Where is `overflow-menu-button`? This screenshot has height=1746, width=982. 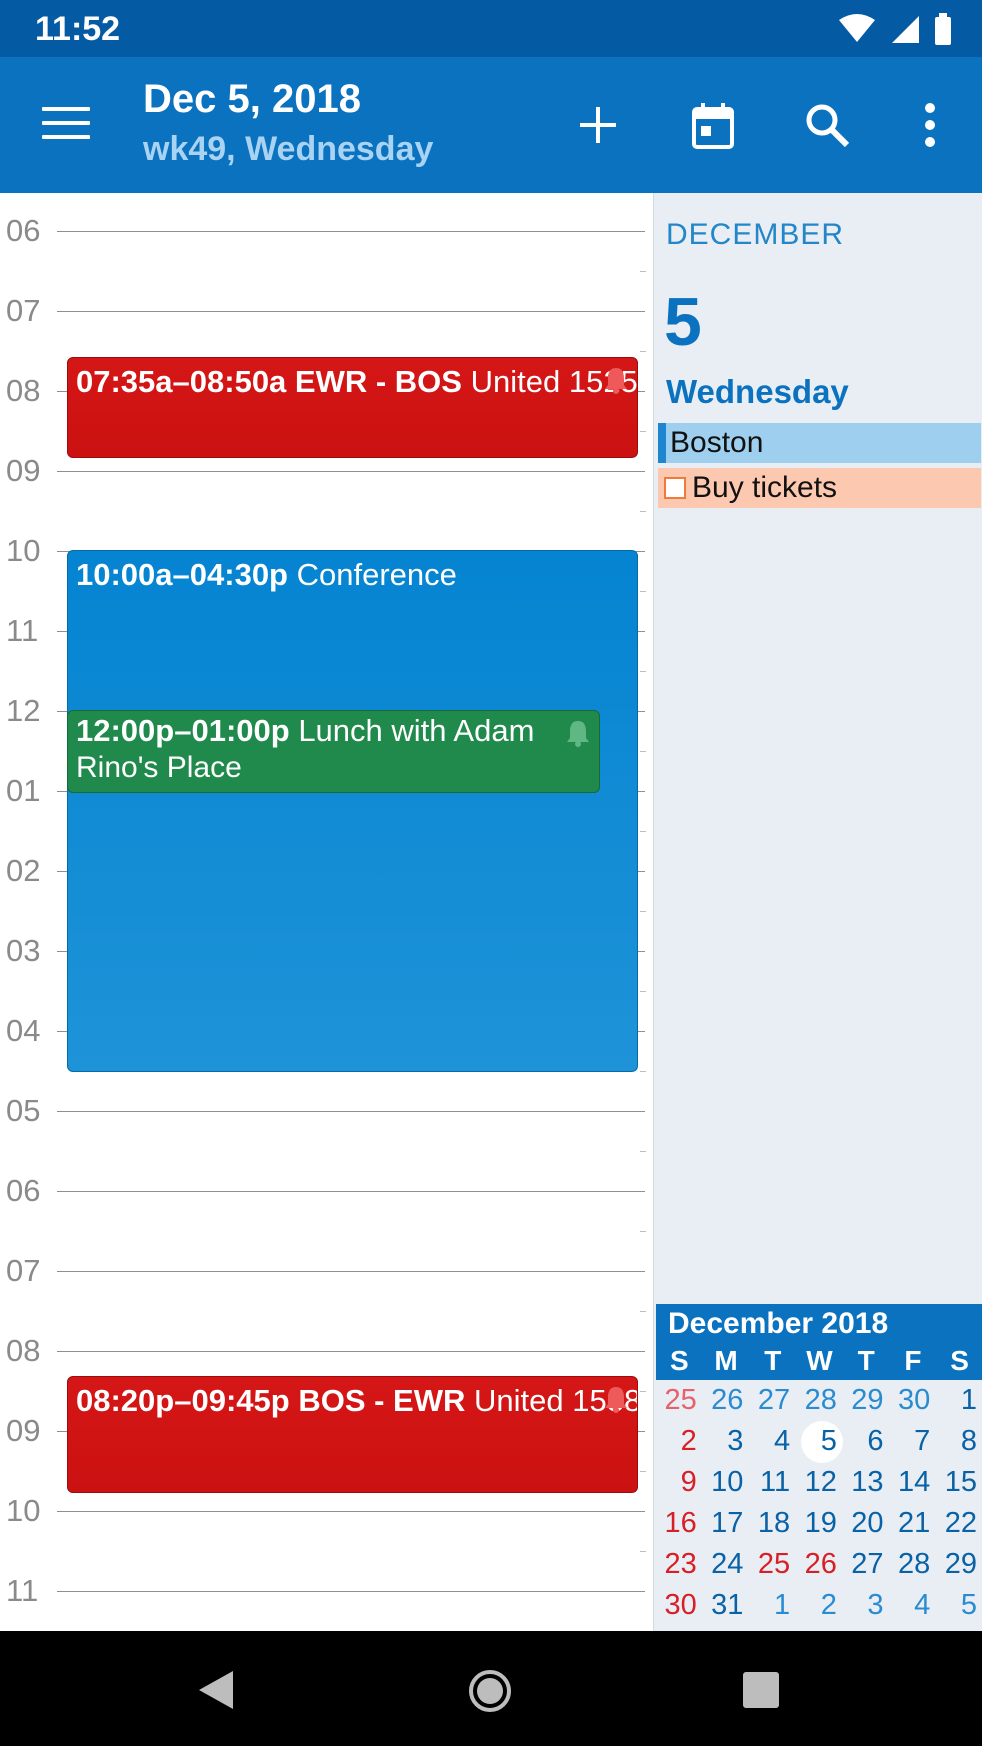 overflow-menu-button is located at coordinates (930, 125).